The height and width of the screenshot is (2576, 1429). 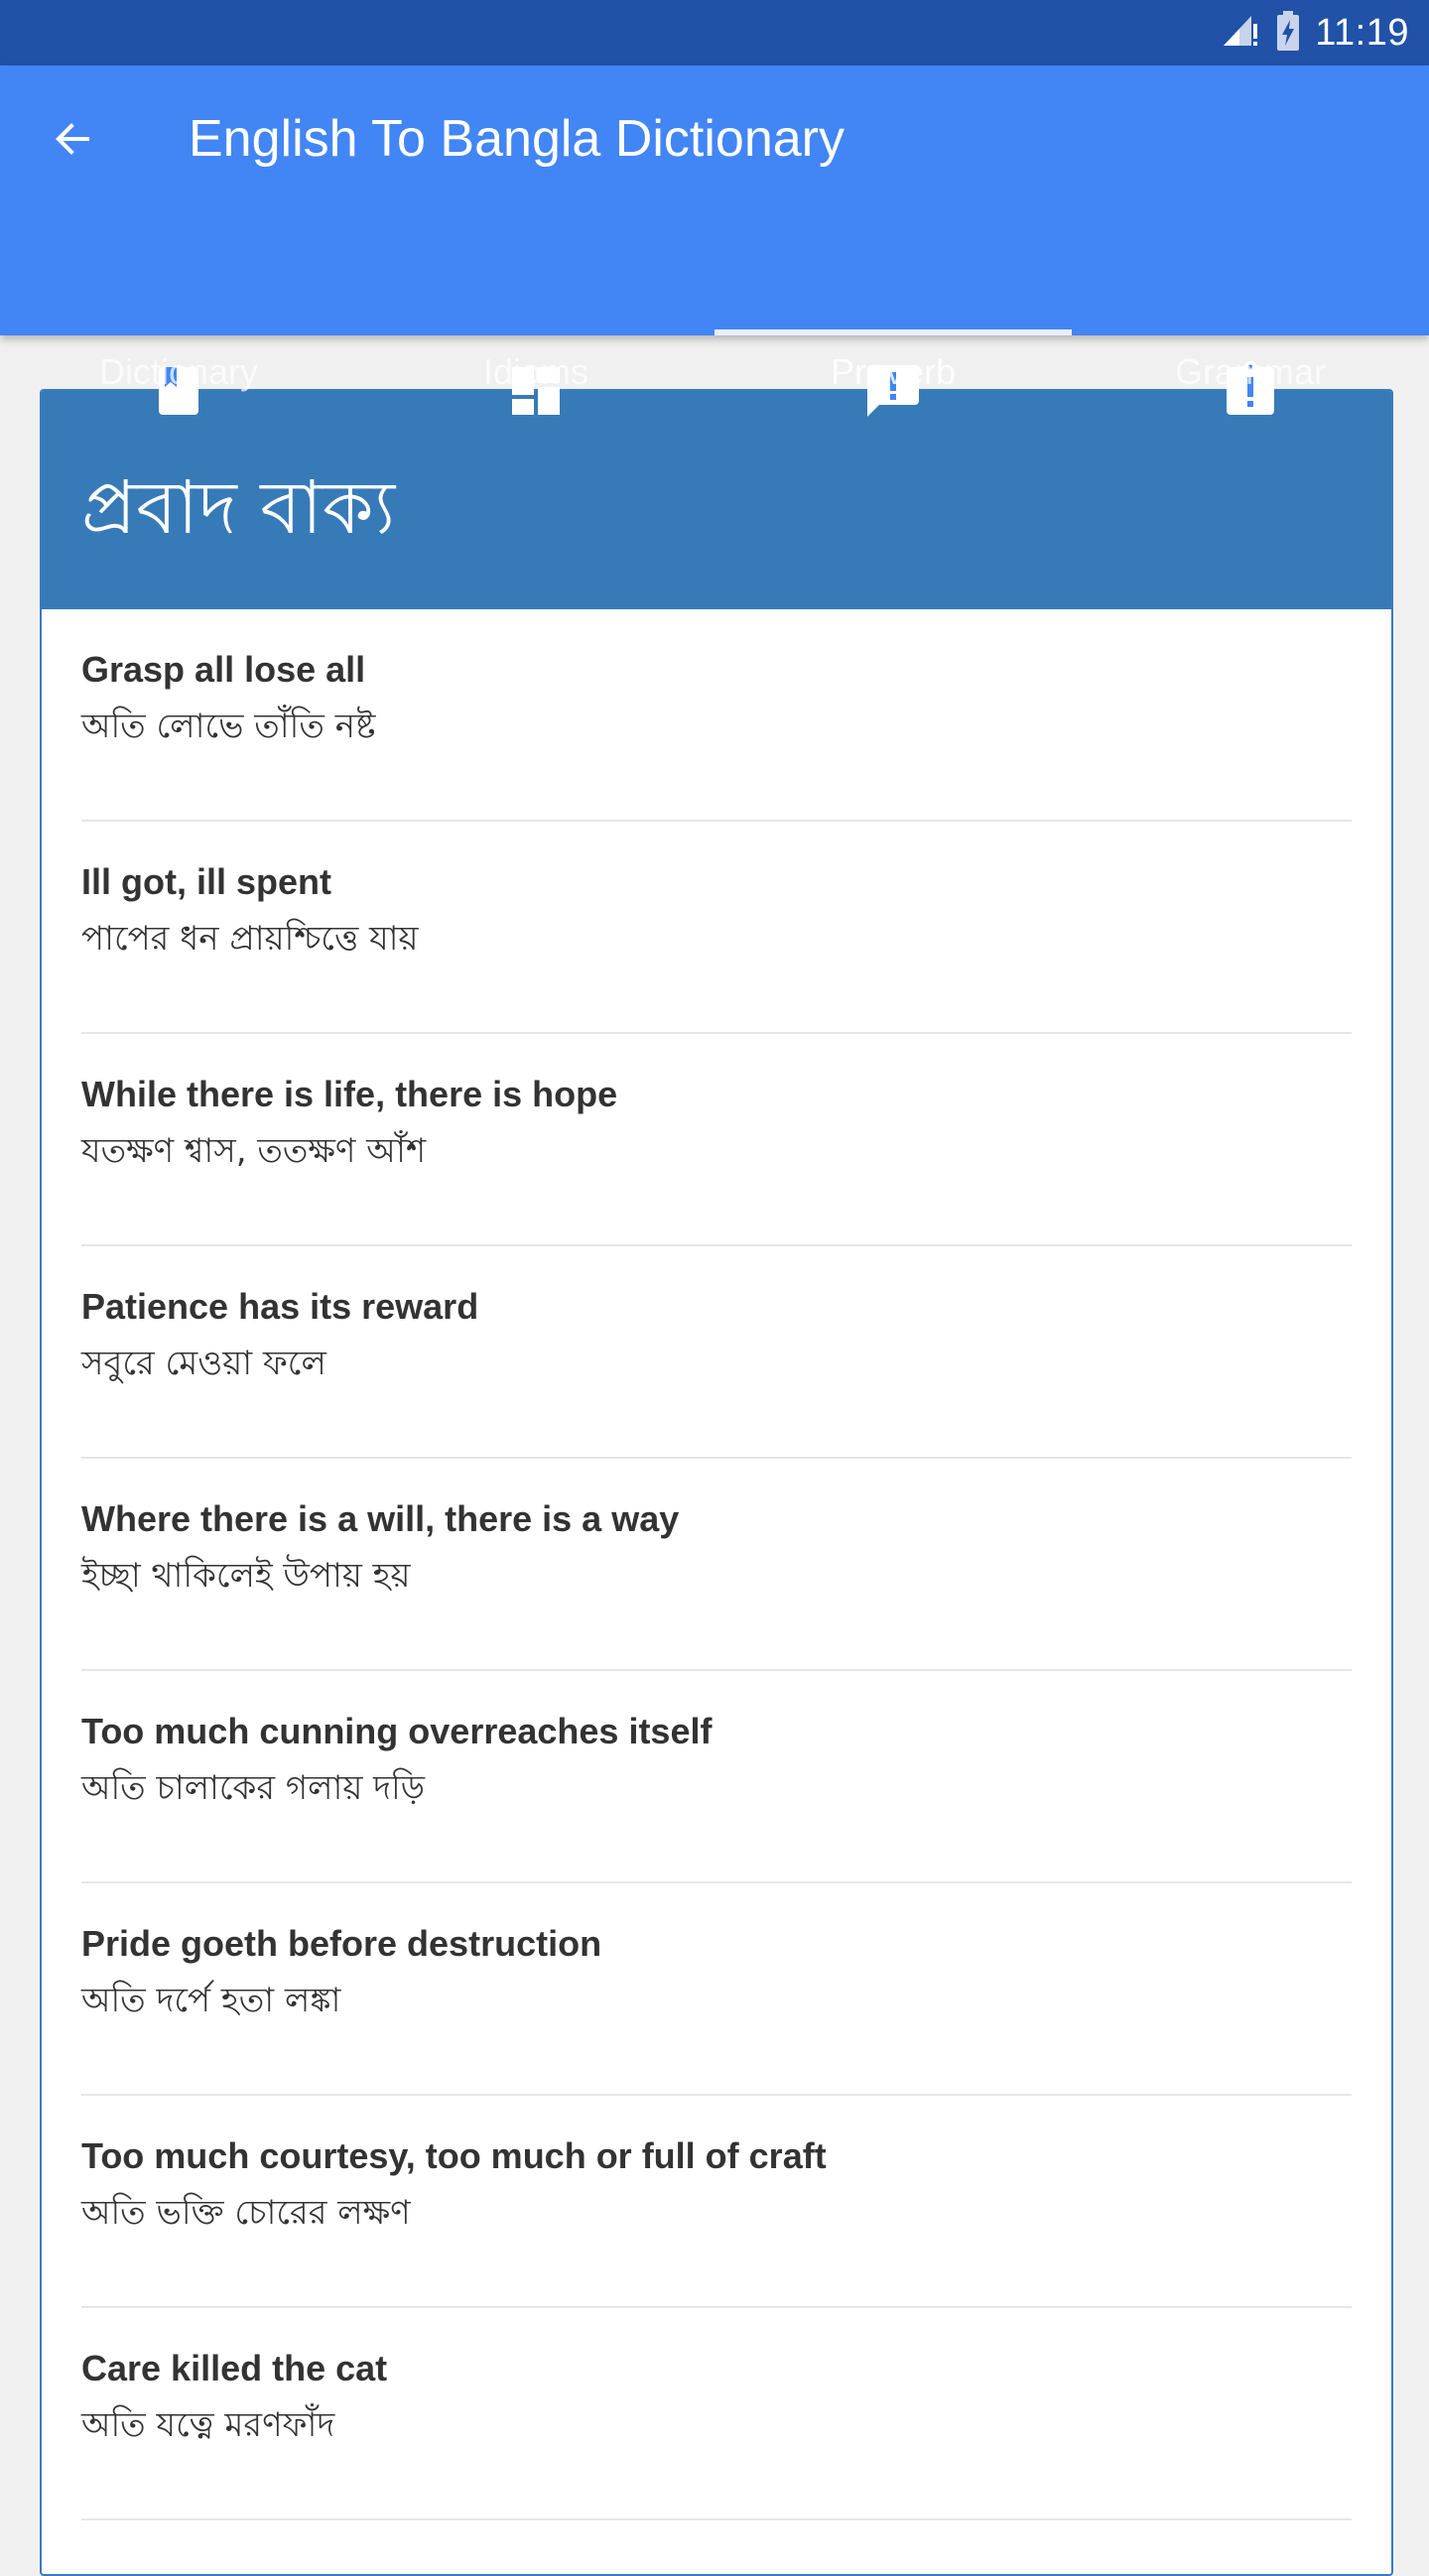 What do you see at coordinates (246, 1576) in the screenshot?
I see `proverb-bangla: ইচ্ছা থাকিলেই উপায় হয়` at bounding box center [246, 1576].